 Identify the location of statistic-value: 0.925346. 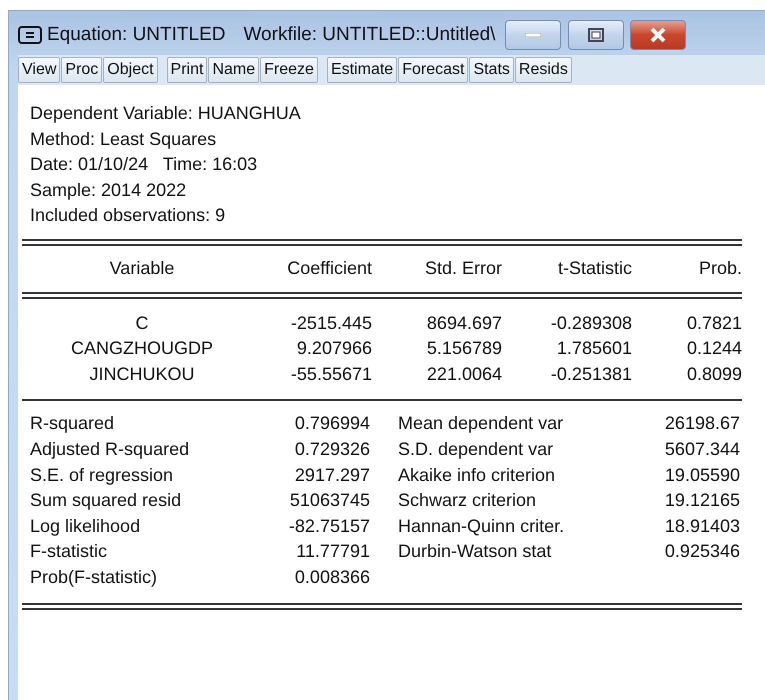
(702, 552).